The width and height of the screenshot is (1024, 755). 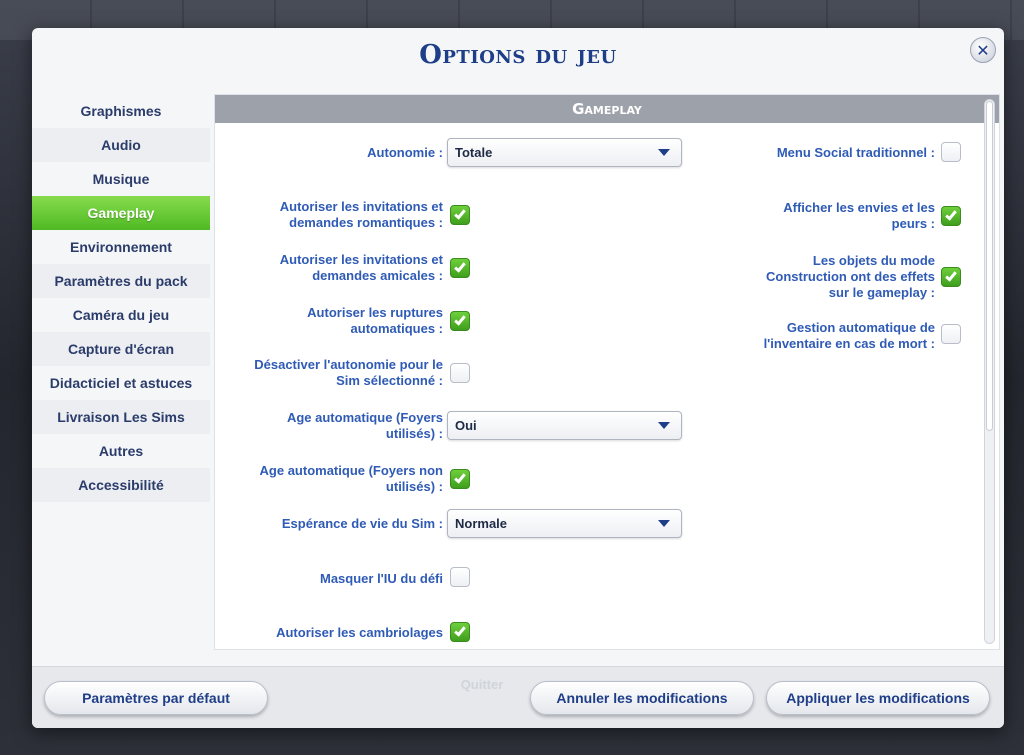 What do you see at coordinates (156, 698) in the screenshot?
I see `defaults-button: Paramètres par défaut` at bounding box center [156, 698].